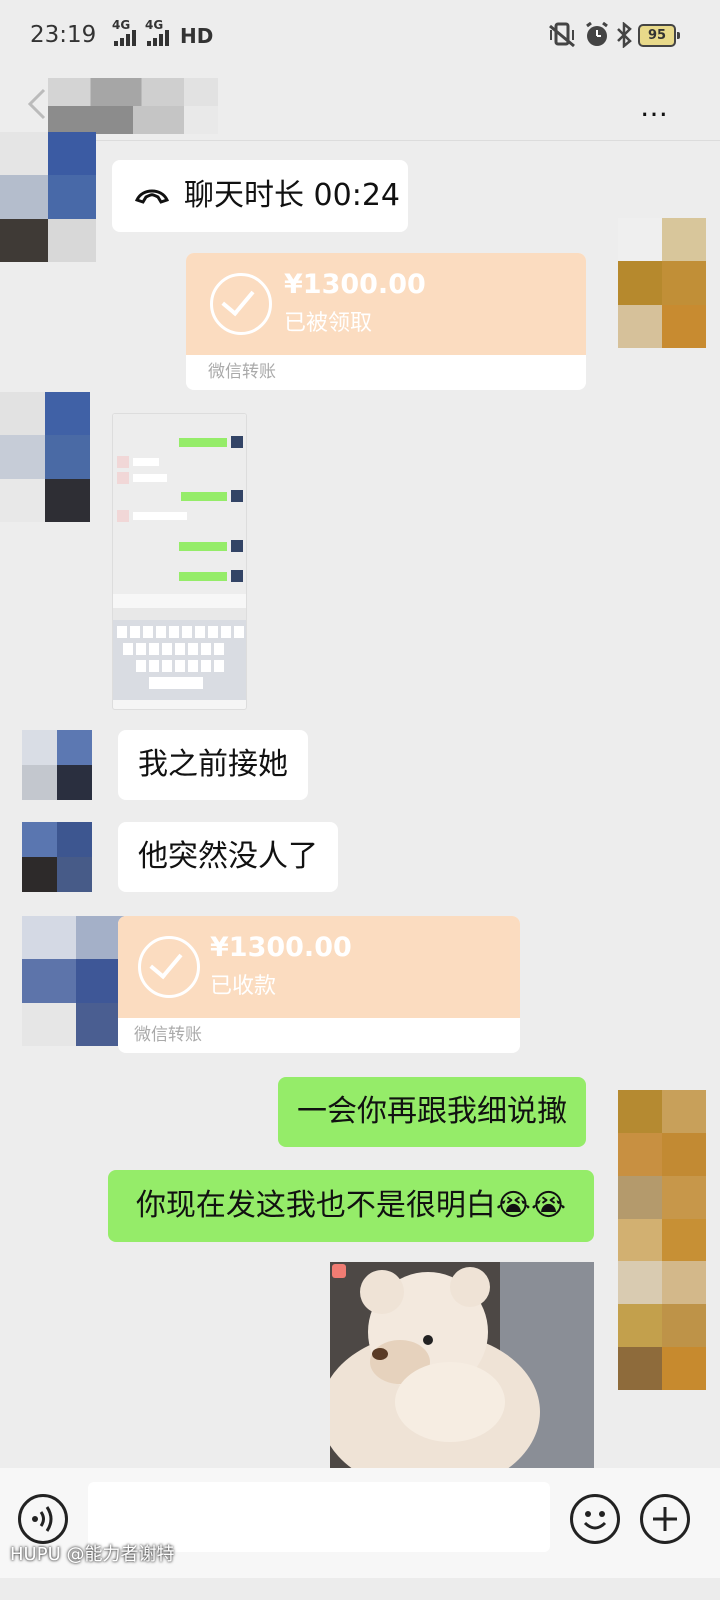 The image size is (720, 1600). I want to click on more-functions-button, so click(665, 1519).